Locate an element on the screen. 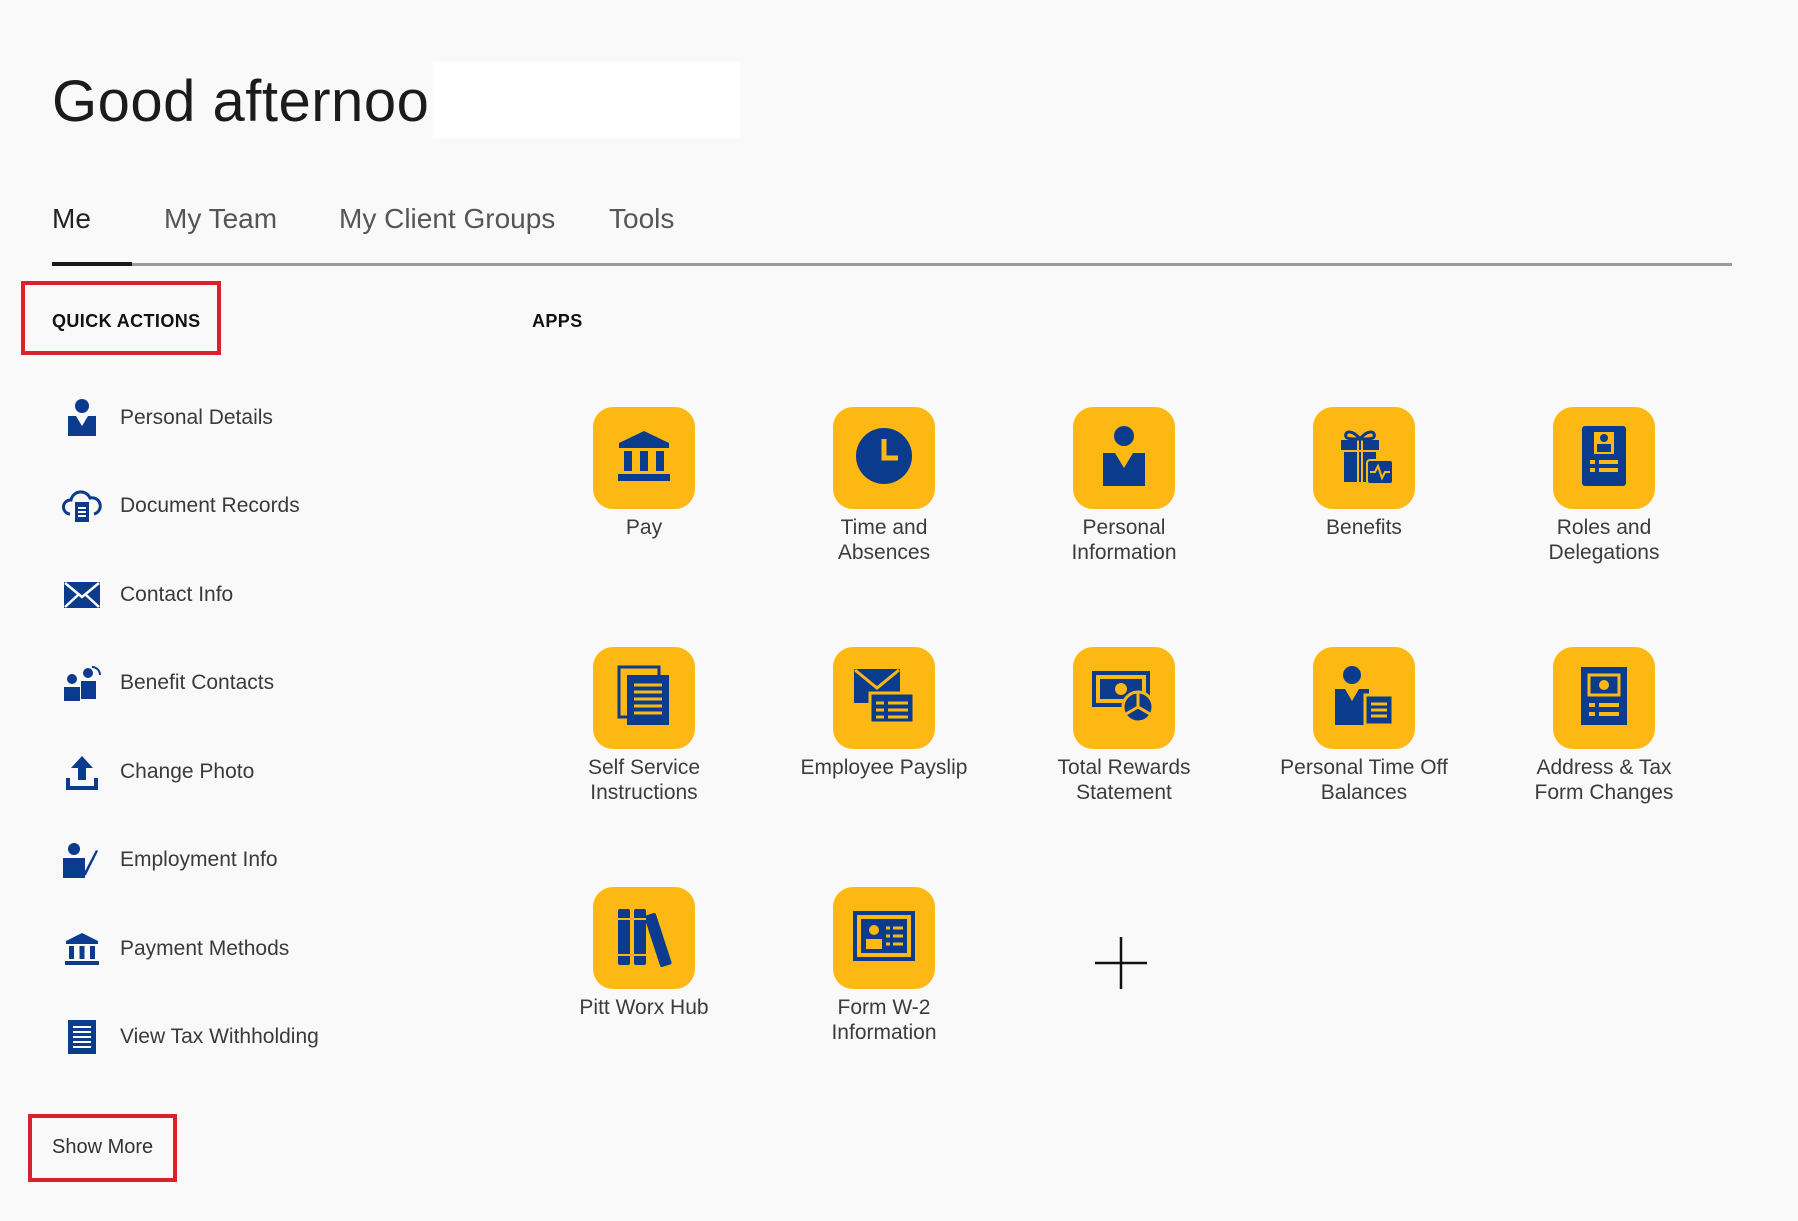  tab-me-label: Me is located at coordinates (71, 218).